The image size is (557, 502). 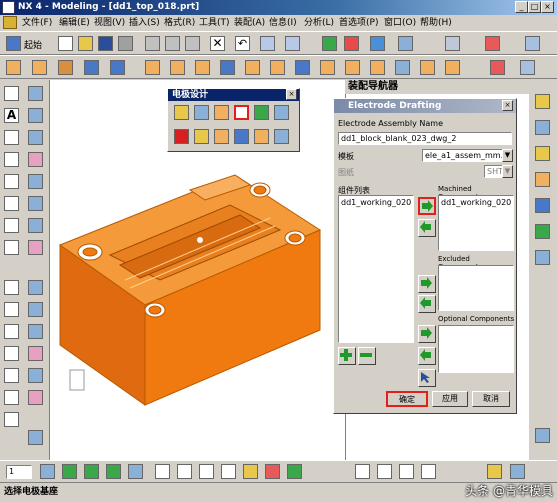 I want to click on sheet-dropdown-icon: ▼, so click(x=507, y=171).